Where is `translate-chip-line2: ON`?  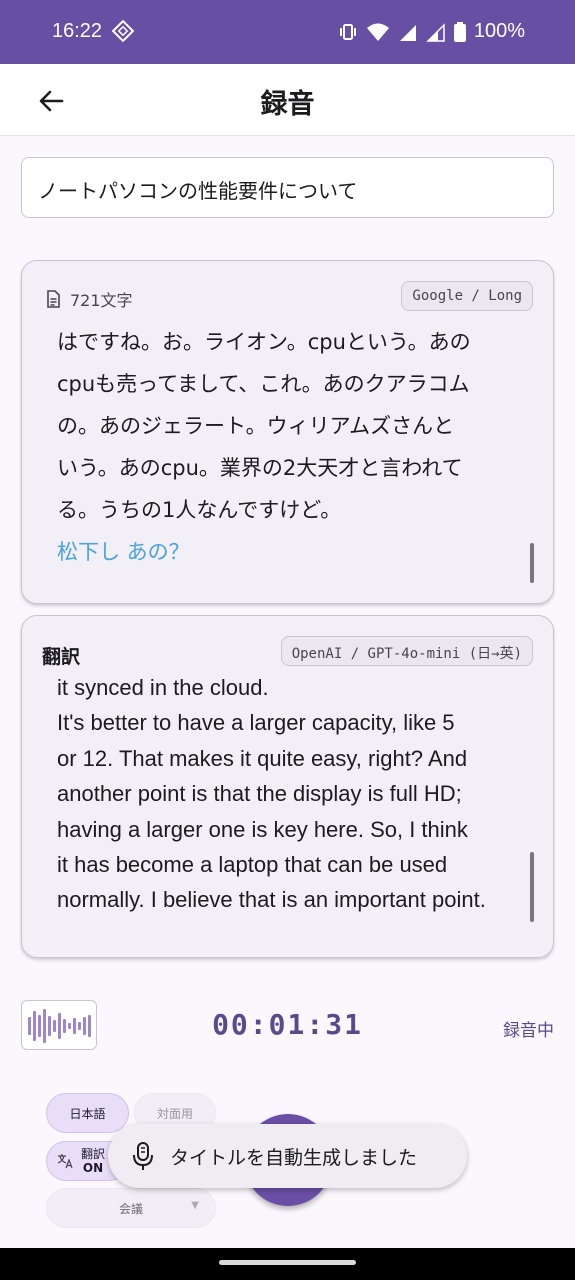
translate-chip-line2: ON is located at coordinates (93, 1168).